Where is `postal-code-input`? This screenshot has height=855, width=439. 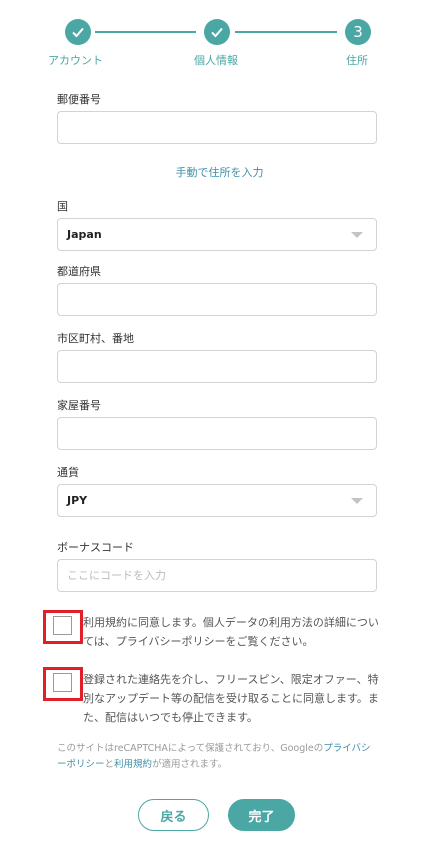
postal-code-input is located at coordinates (217, 127).